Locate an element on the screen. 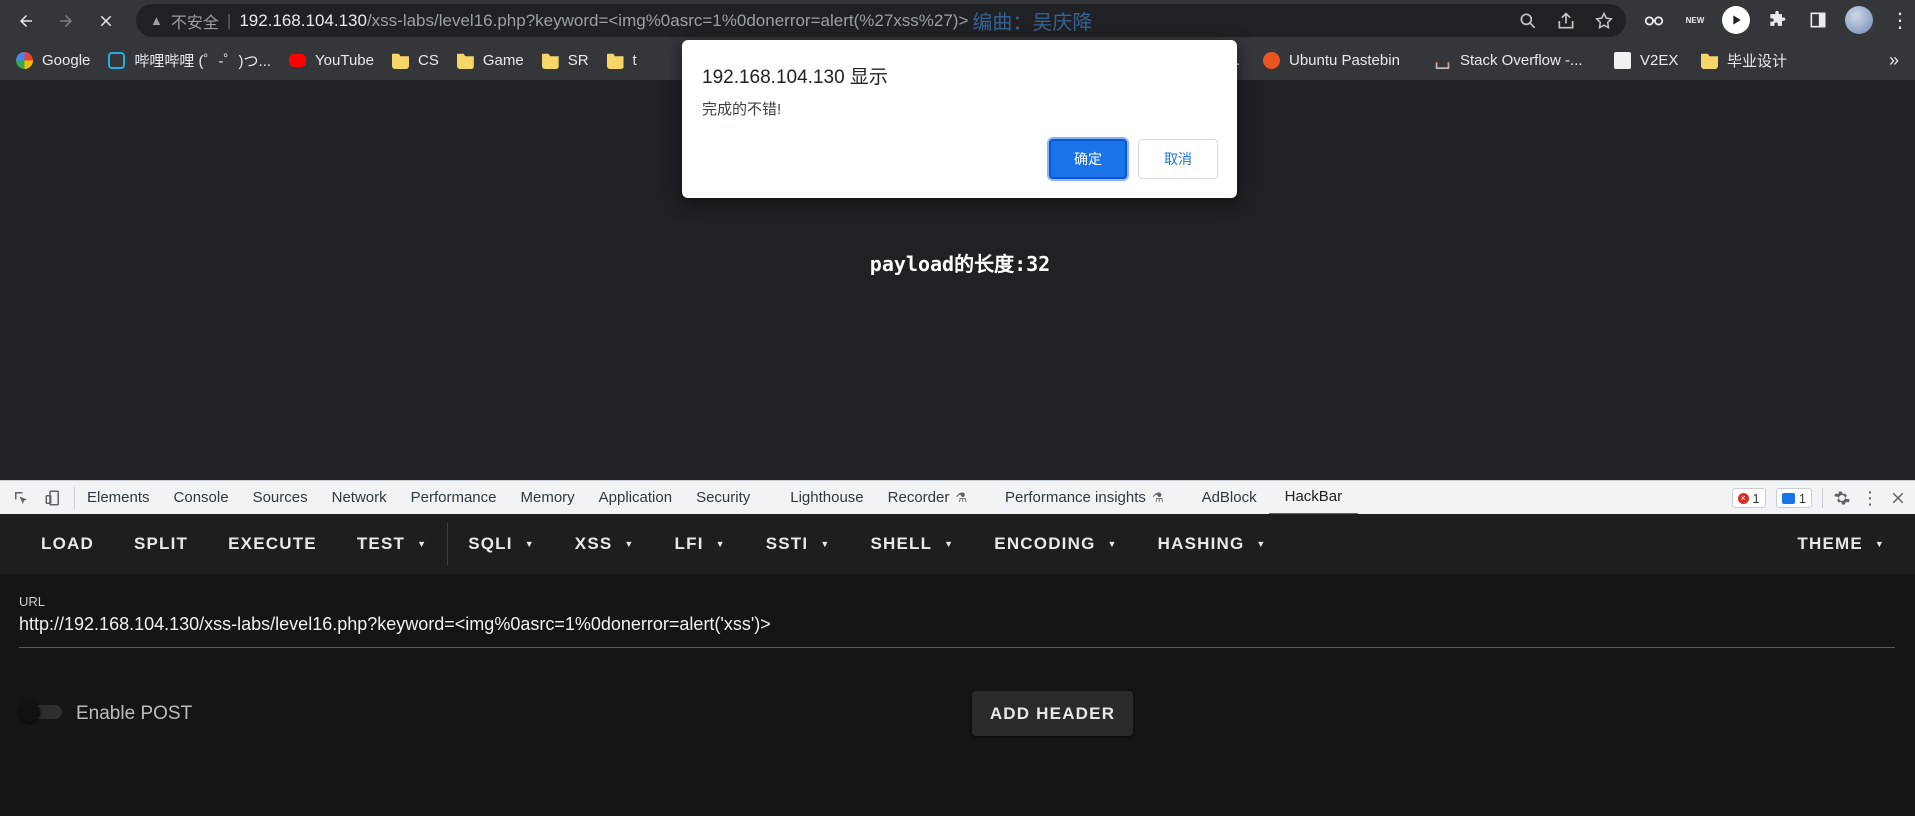  hackbar-test-menu: TEST ▼ is located at coordinates (392, 544).